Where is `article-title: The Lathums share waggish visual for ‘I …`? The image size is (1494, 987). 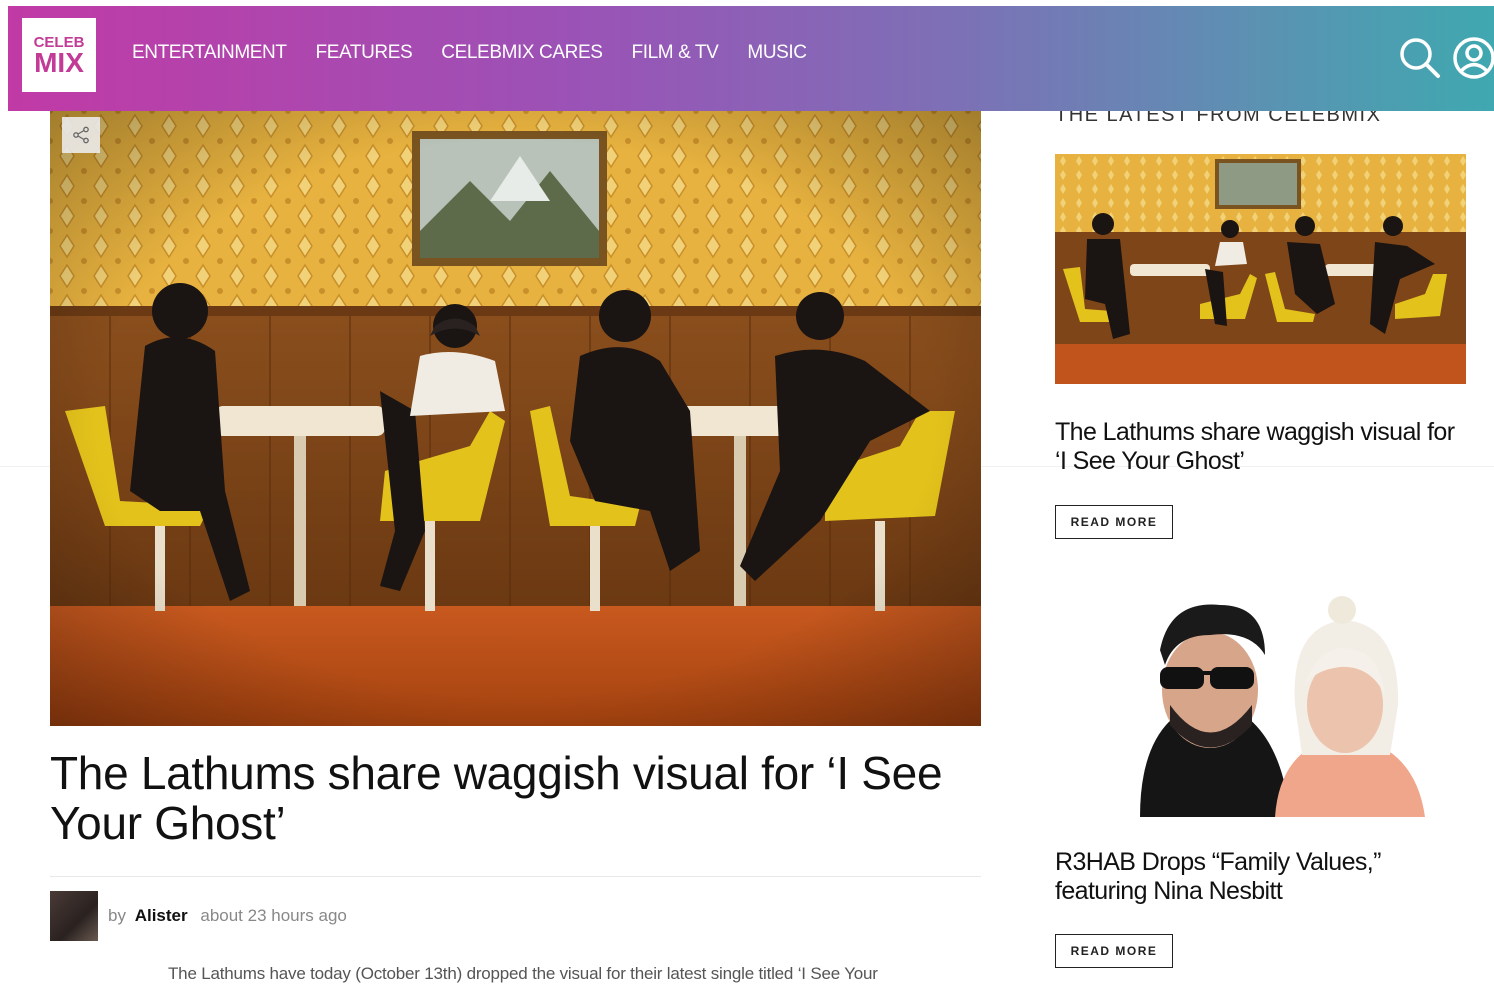
article-title: The Lathums share waggish visual for ‘I … is located at coordinates (496, 798).